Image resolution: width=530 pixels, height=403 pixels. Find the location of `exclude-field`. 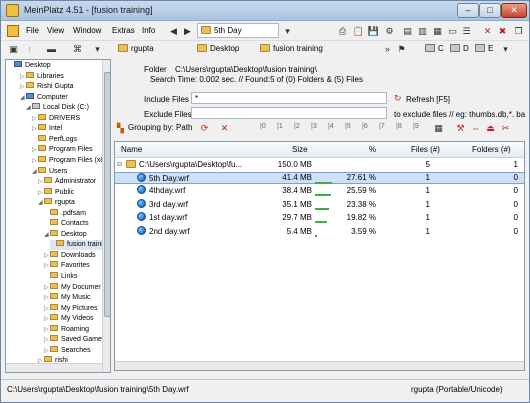

exclude-field is located at coordinates (289, 113).